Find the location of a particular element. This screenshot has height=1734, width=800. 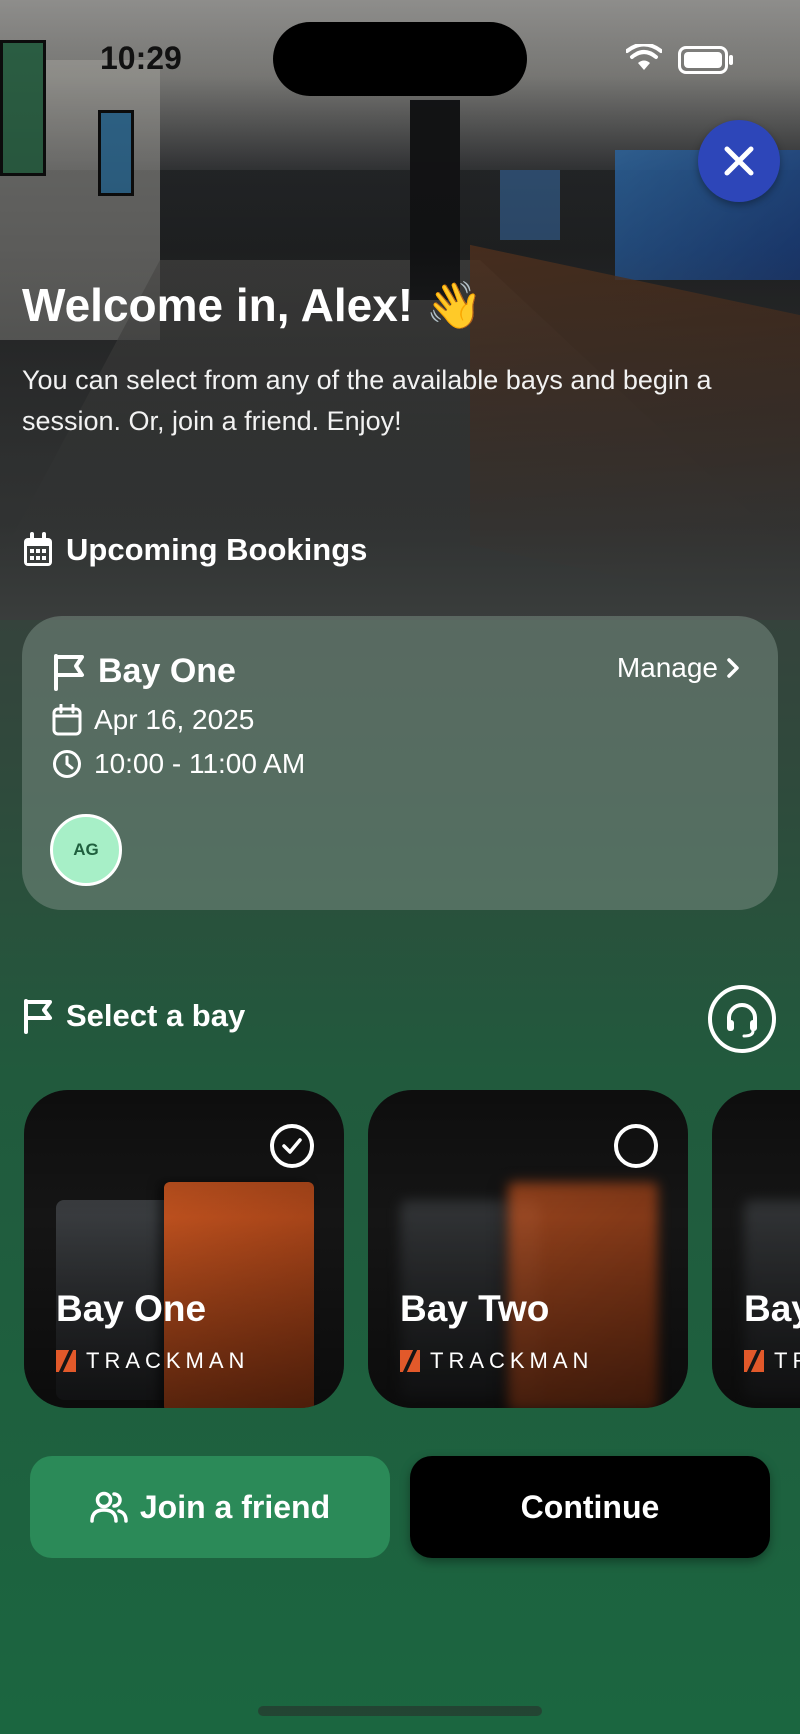

select-bay-label: Select a bay is located at coordinates (156, 1015).